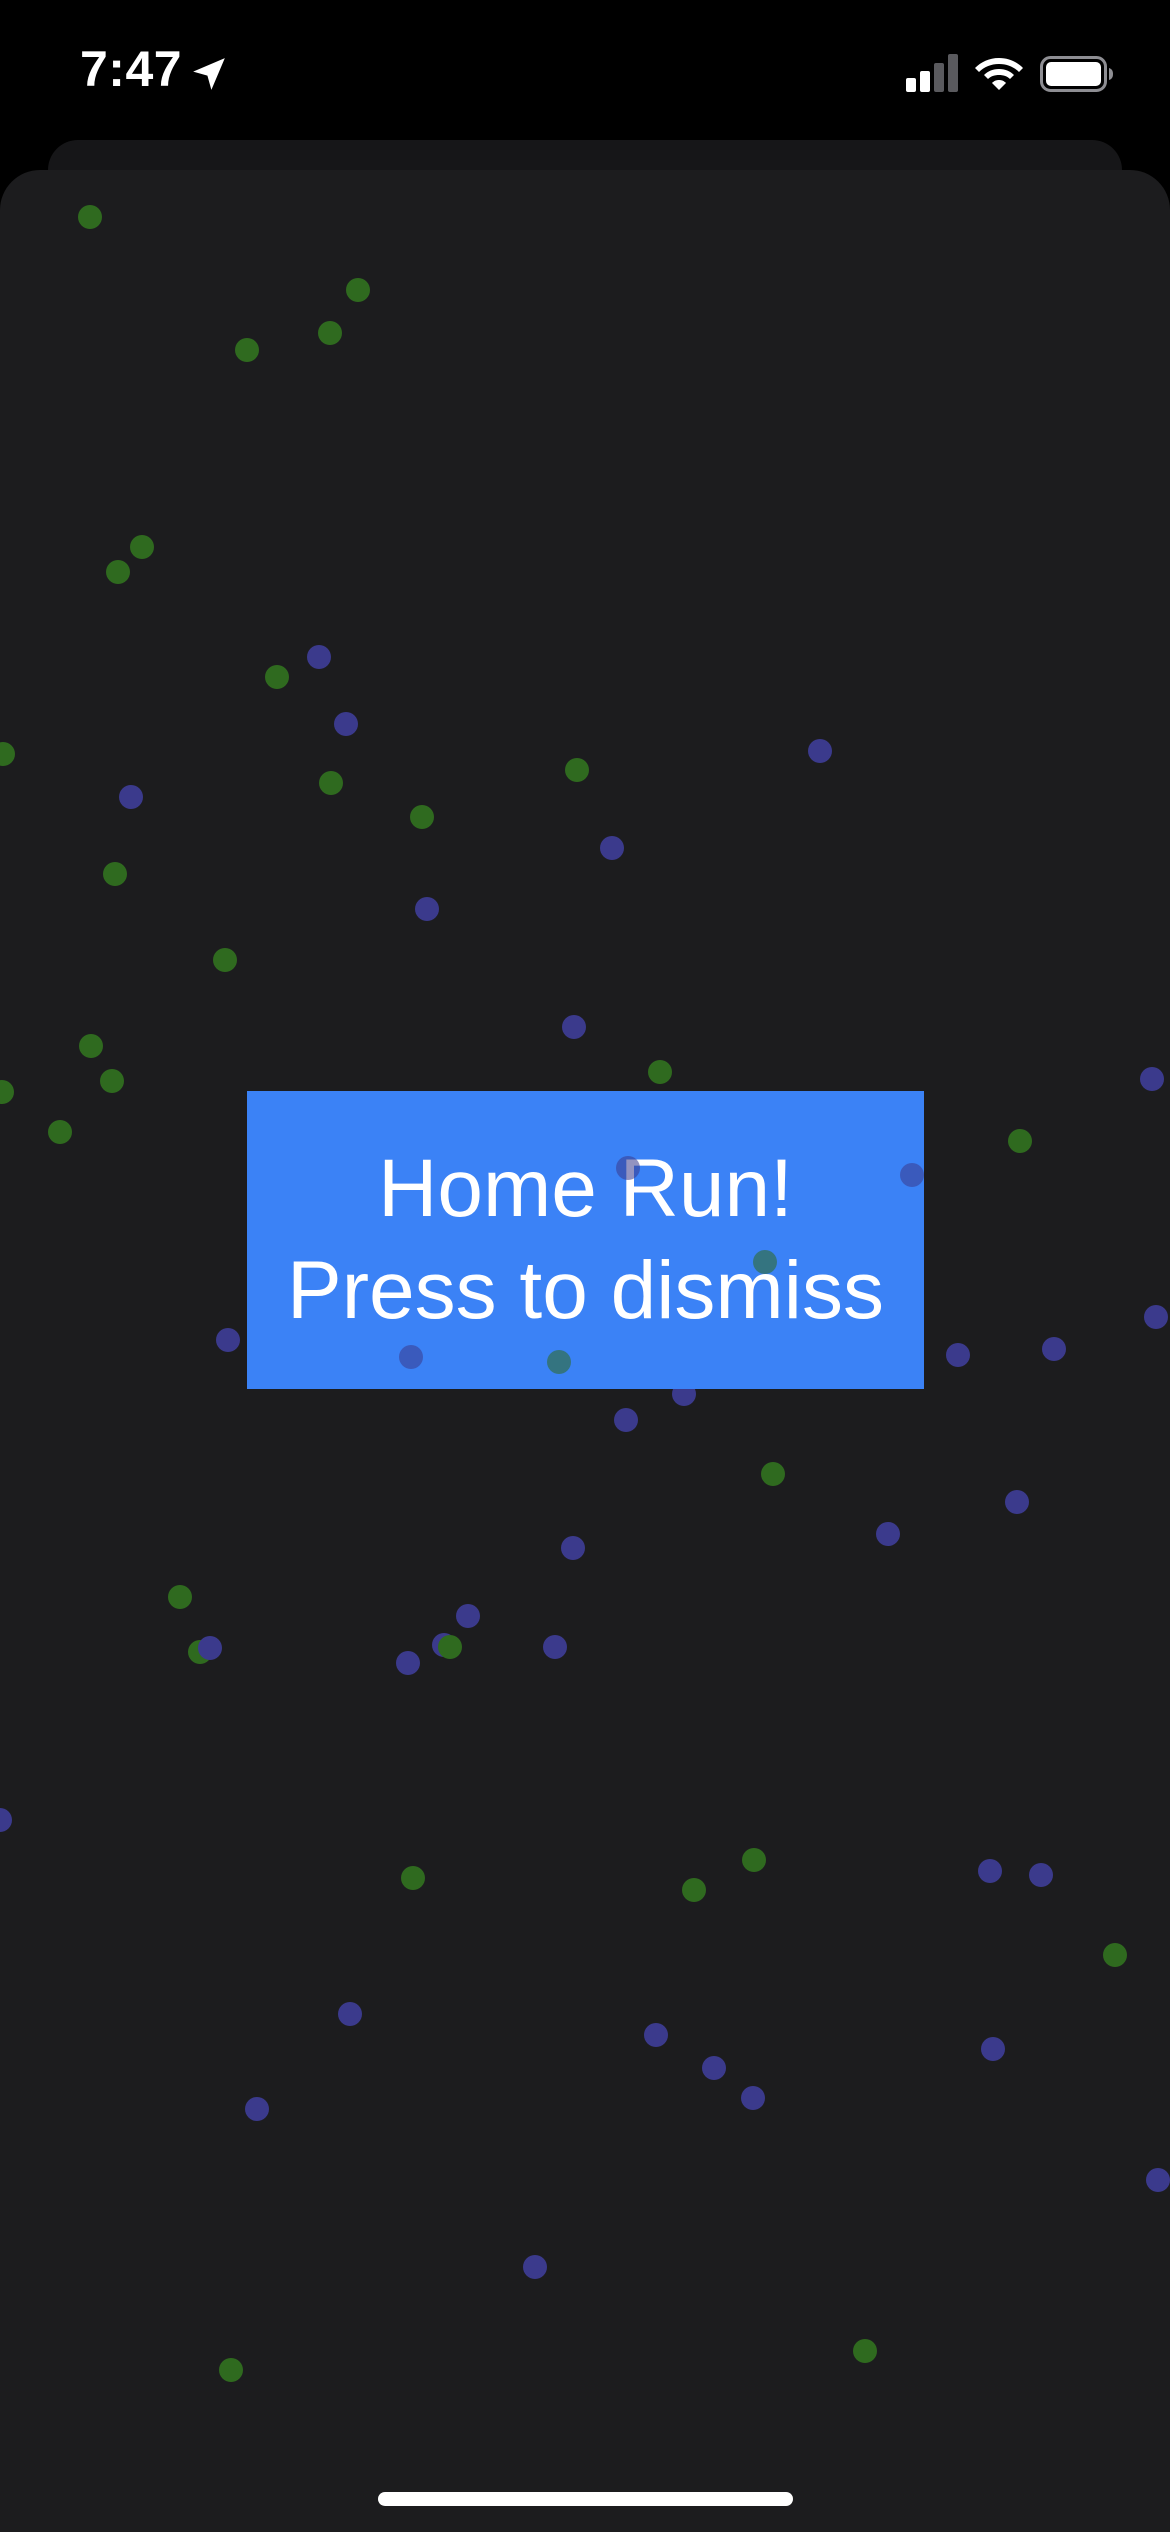 This screenshot has height=2532, width=1170. What do you see at coordinates (585, 1188) in the screenshot?
I see `banner-title: Home Run!` at bounding box center [585, 1188].